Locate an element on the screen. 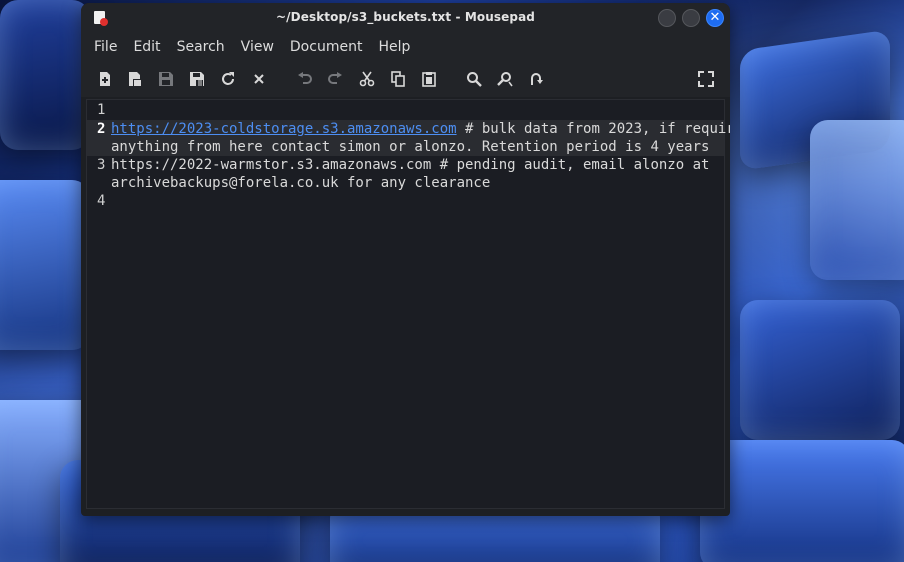  paste-icon is located at coordinates (429, 79).